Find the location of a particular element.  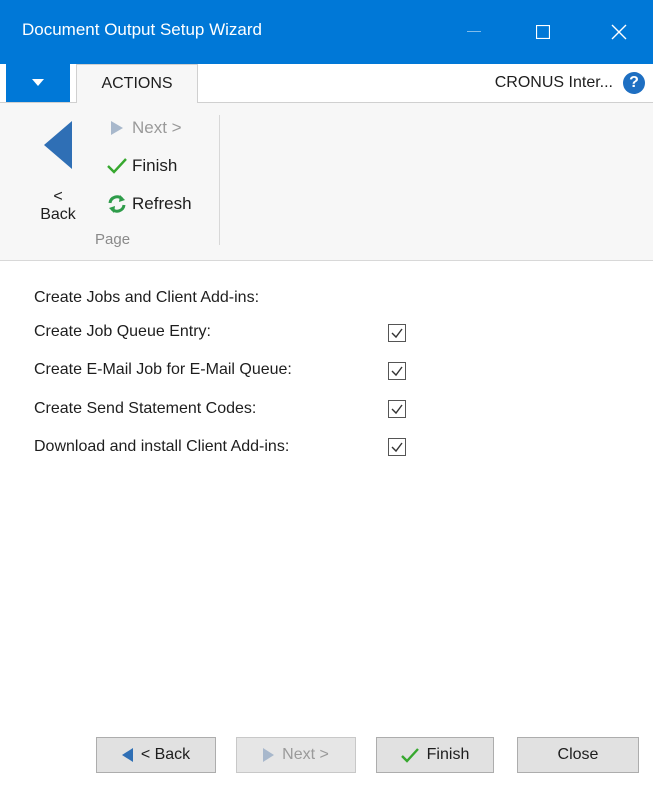

ribbon-refresh-button: Refresh is located at coordinates (149, 204).